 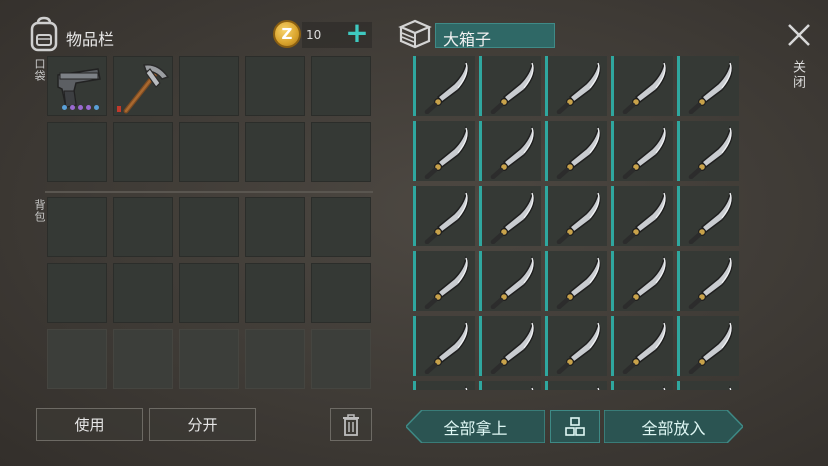 I want to click on chest-title: 大箱子, so click(x=467, y=39).